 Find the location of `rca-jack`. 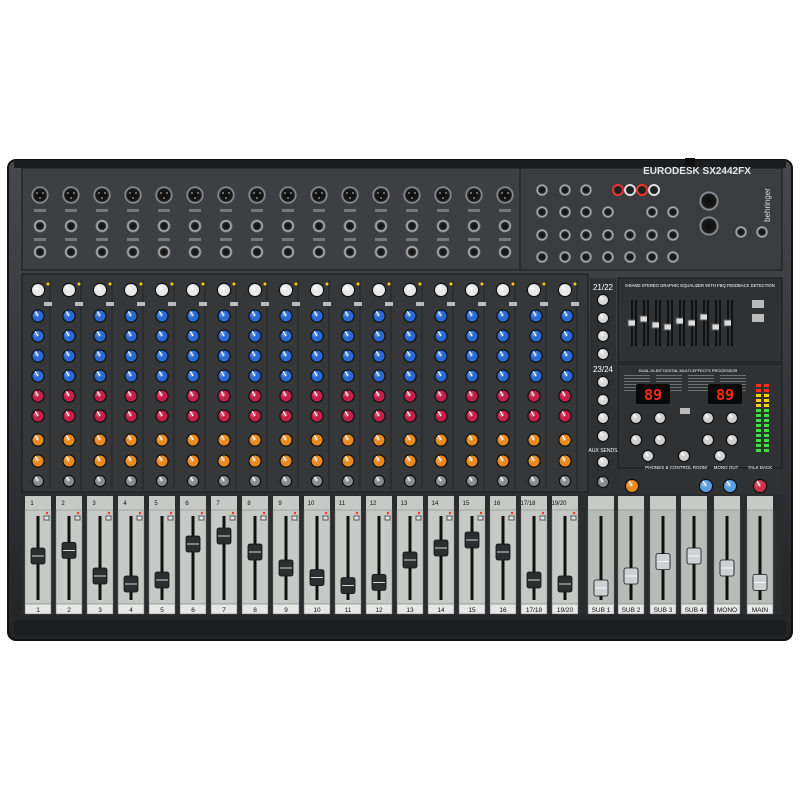

rca-jack is located at coordinates (618, 190).